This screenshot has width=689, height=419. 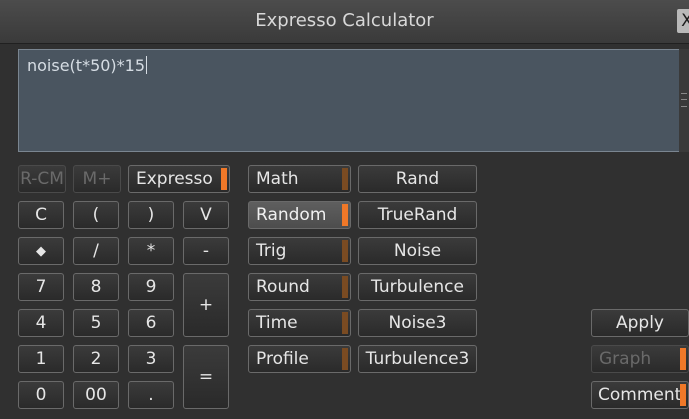 I want to click on category-profile: Profile, so click(x=299, y=359).